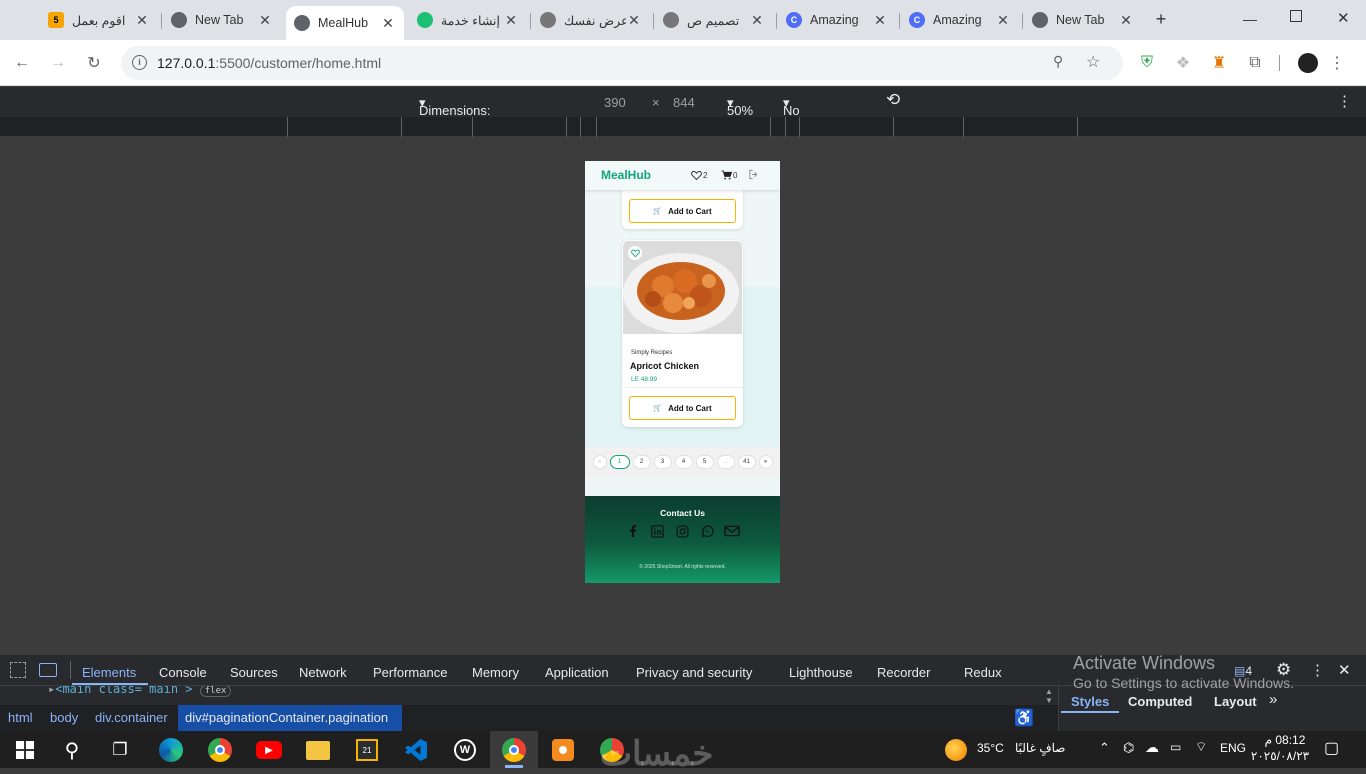 Image resolution: width=1366 pixels, height=774 pixels. What do you see at coordinates (99, 20) in the screenshot?
I see `browser-tab: 5 اقوم بعمل ✕` at bounding box center [99, 20].